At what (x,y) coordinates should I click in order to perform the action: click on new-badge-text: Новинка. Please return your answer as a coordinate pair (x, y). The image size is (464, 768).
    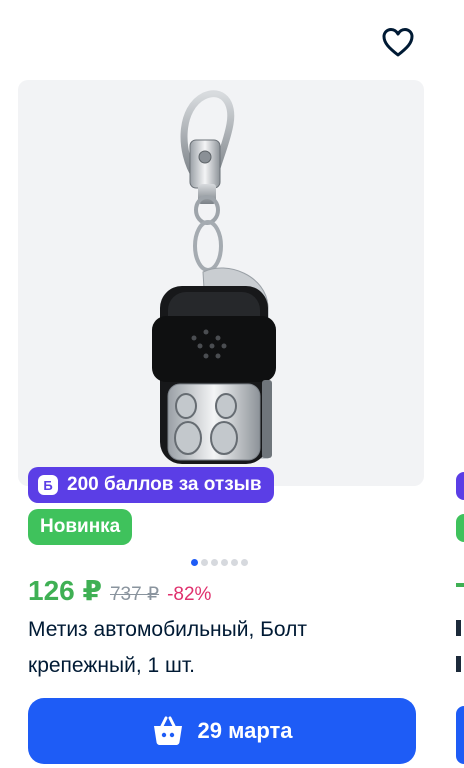
    Looking at the image, I should click on (80, 526).